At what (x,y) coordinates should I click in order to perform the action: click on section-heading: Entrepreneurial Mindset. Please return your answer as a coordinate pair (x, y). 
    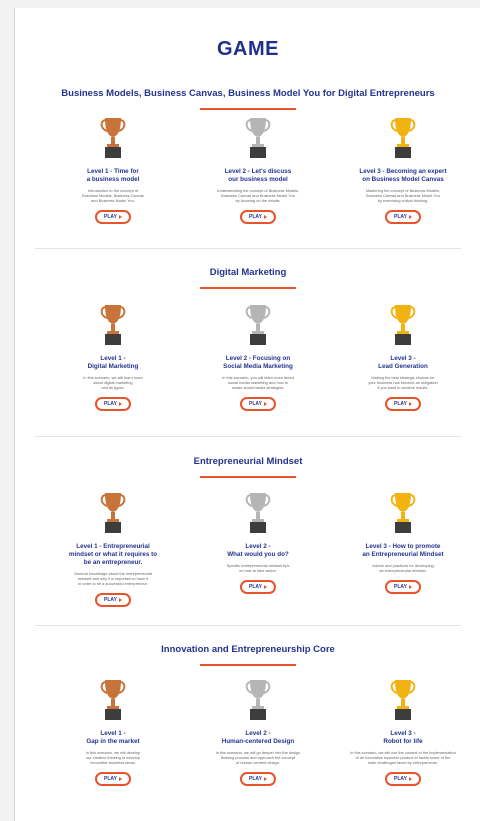
    Looking at the image, I should click on (248, 461).